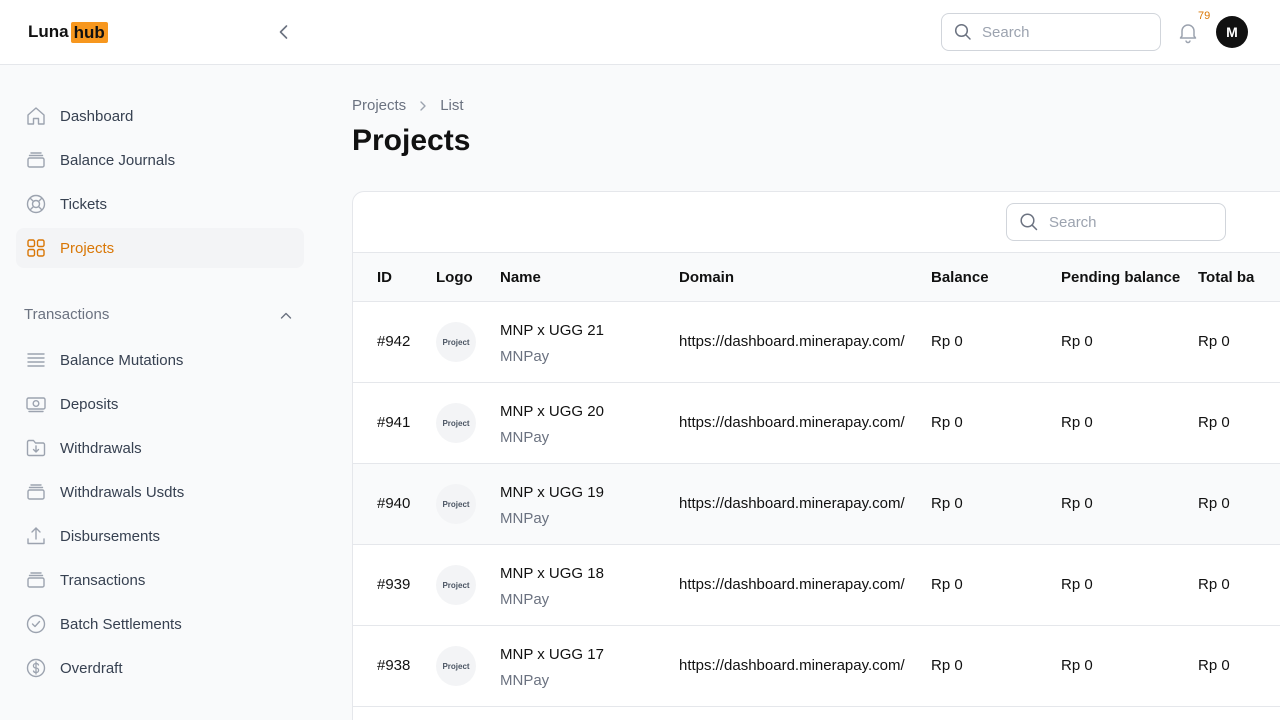  Describe the element at coordinates (160, 404) in the screenshot. I see `sidebar-item-deposits: Deposits` at that location.